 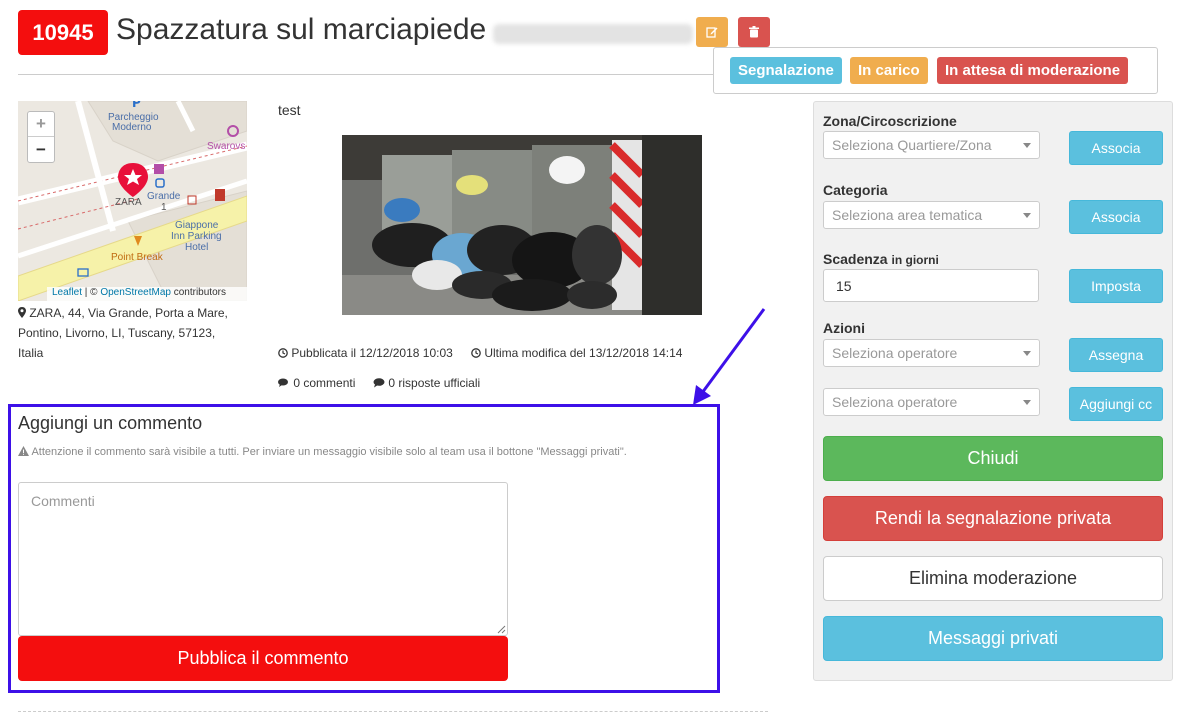 What do you see at coordinates (67, 292) in the screenshot?
I see `leaflet-link: Leaflet` at bounding box center [67, 292].